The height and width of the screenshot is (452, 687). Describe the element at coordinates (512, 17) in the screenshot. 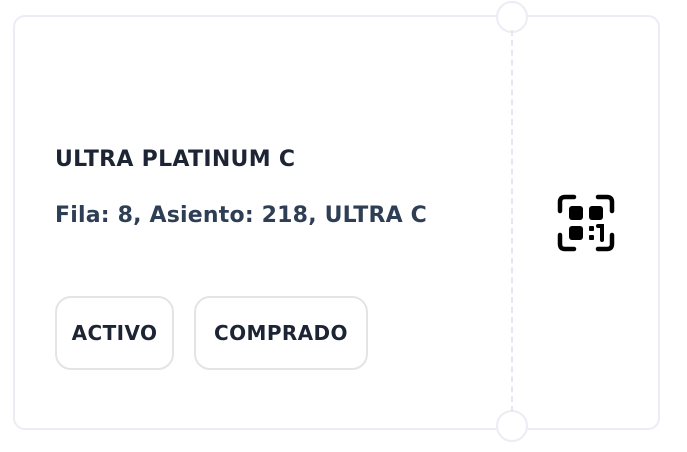

I see `ticket-notch-top` at that location.